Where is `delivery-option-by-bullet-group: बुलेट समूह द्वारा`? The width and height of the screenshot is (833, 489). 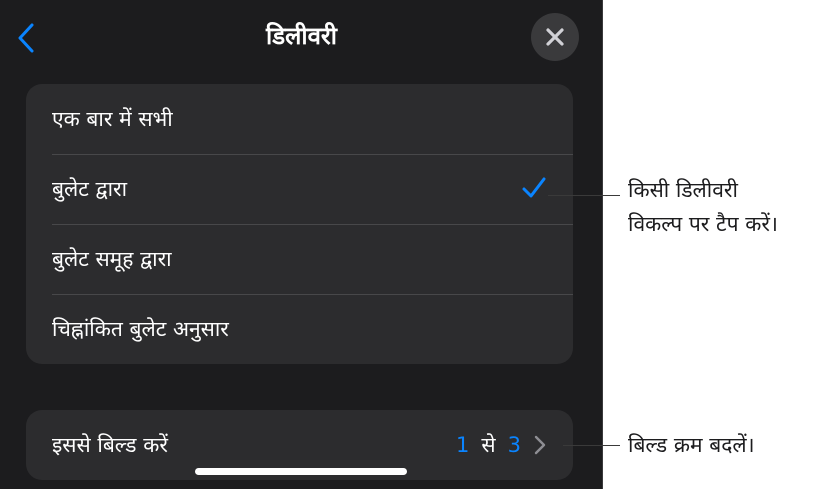 delivery-option-by-bullet-group: बुलेट समूह द्वारा is located at coordinates (299, 259).